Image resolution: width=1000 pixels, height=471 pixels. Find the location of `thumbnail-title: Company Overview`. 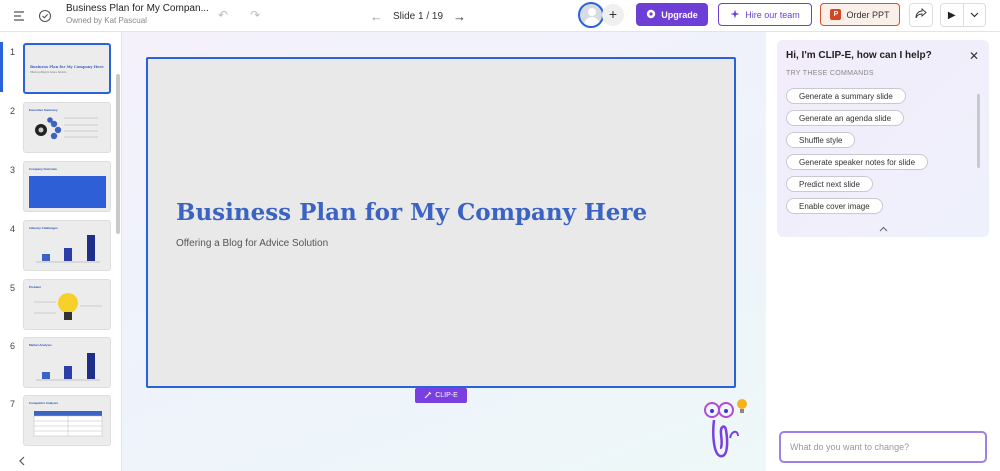

thumbnail-title: Company Overview is located at coordinates (43, 169).